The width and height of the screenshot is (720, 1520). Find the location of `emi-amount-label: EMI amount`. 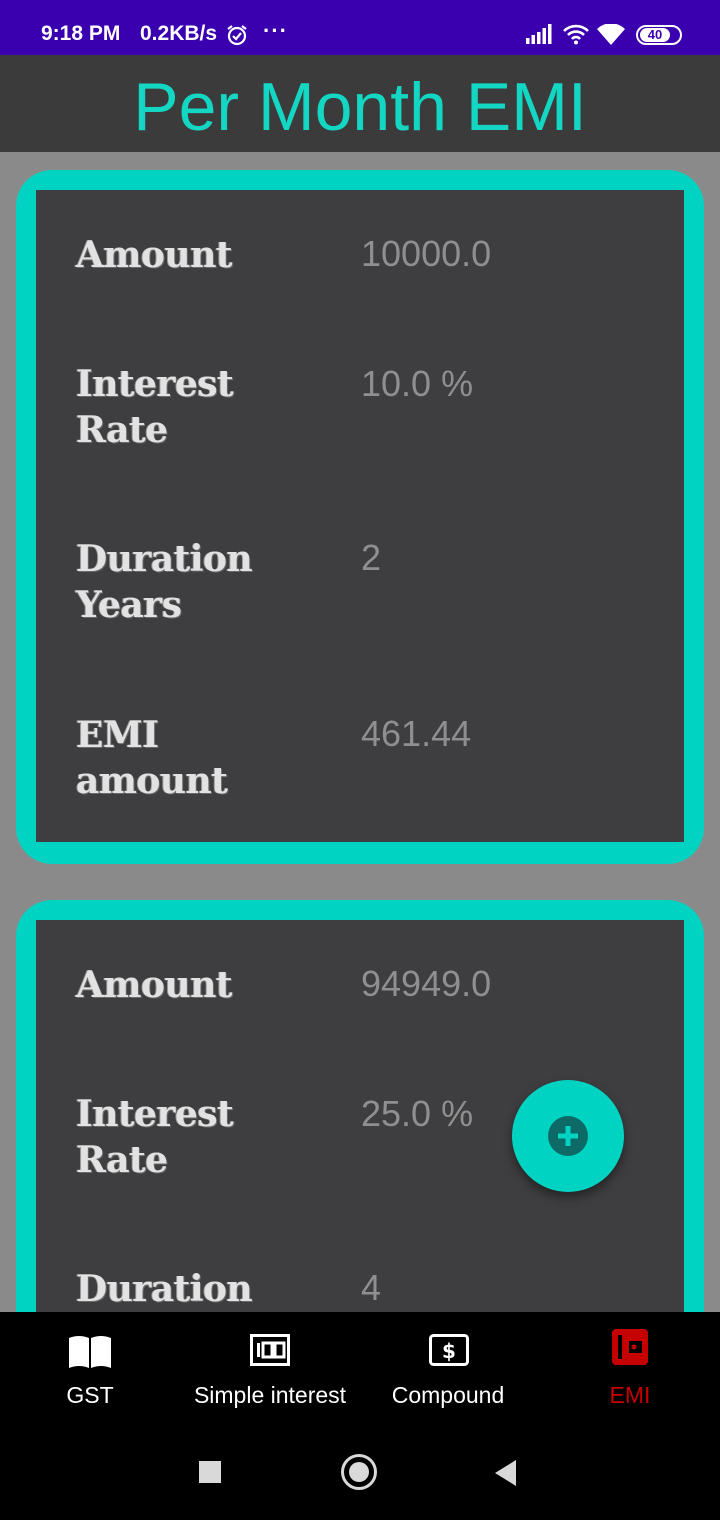

emi-amount-label: EMI amount is located at coordinates (152, 758).